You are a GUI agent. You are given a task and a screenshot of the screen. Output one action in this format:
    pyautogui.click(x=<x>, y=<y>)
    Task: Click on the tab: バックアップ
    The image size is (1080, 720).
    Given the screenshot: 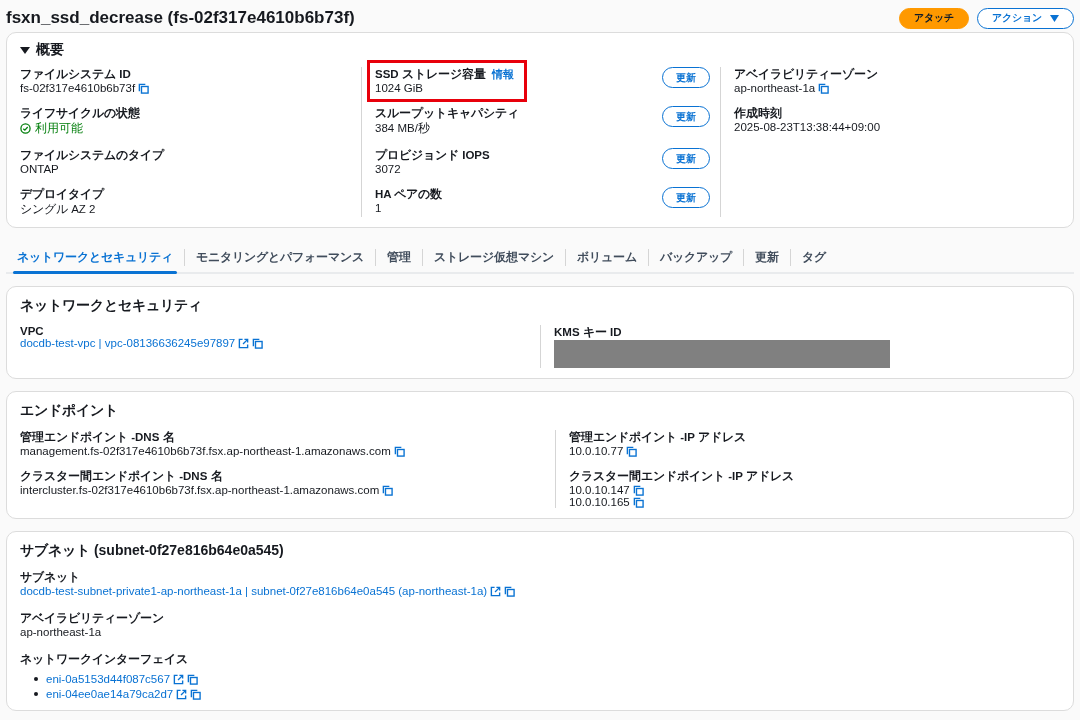 What is the action you would take?
    pyautogui.click(x=696, y=257)
    